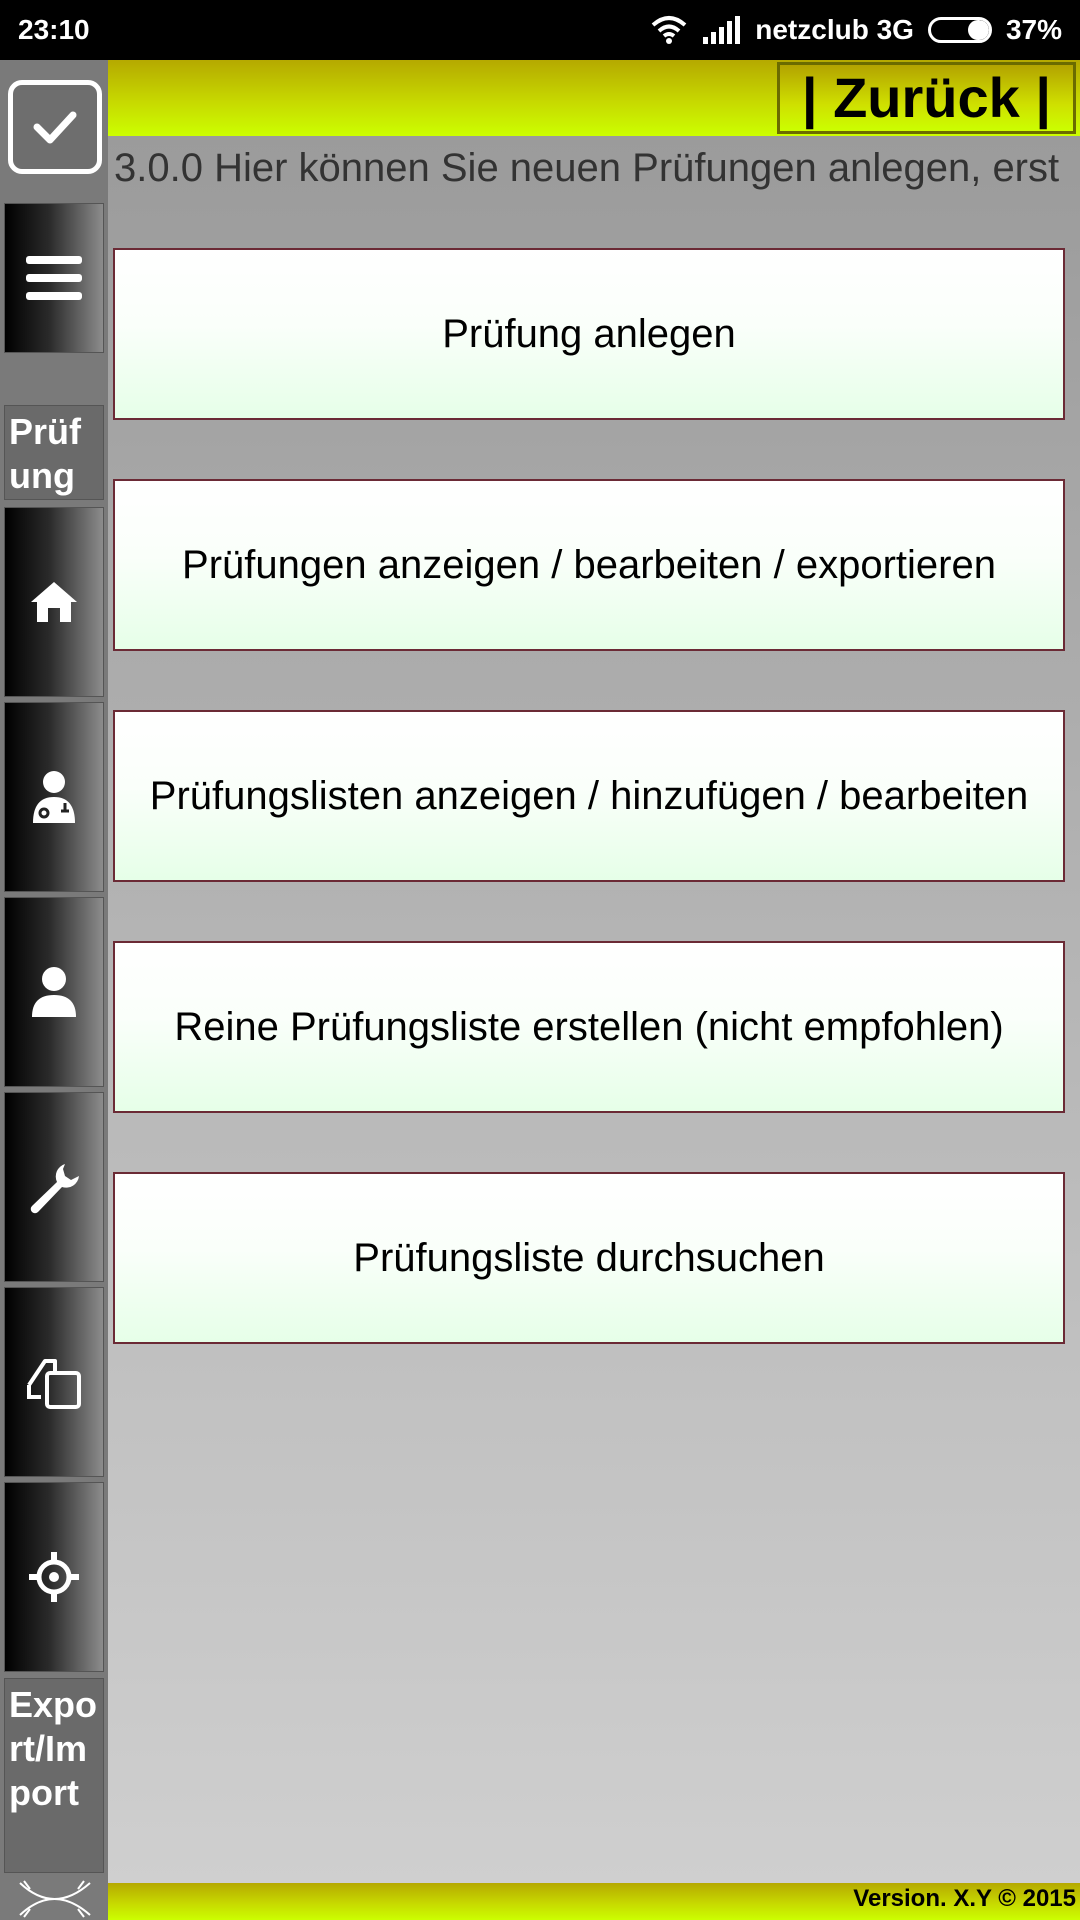  Describe the element at coordinates (834, 29) in the screenshot. I see `carrier-label: netzclub 3G` at that location.